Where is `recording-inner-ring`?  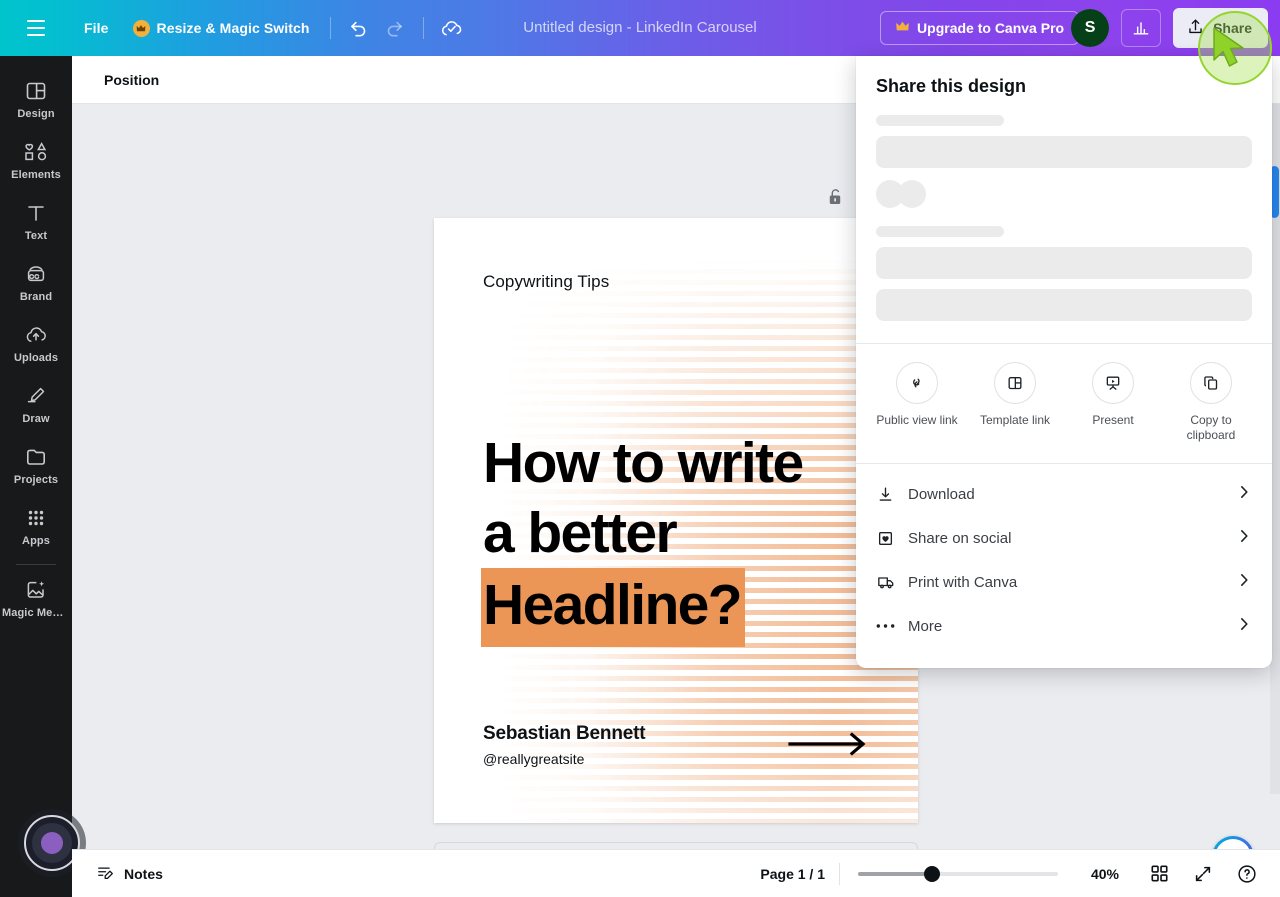
recording-inner-ring is located at coordinates (52, 843).